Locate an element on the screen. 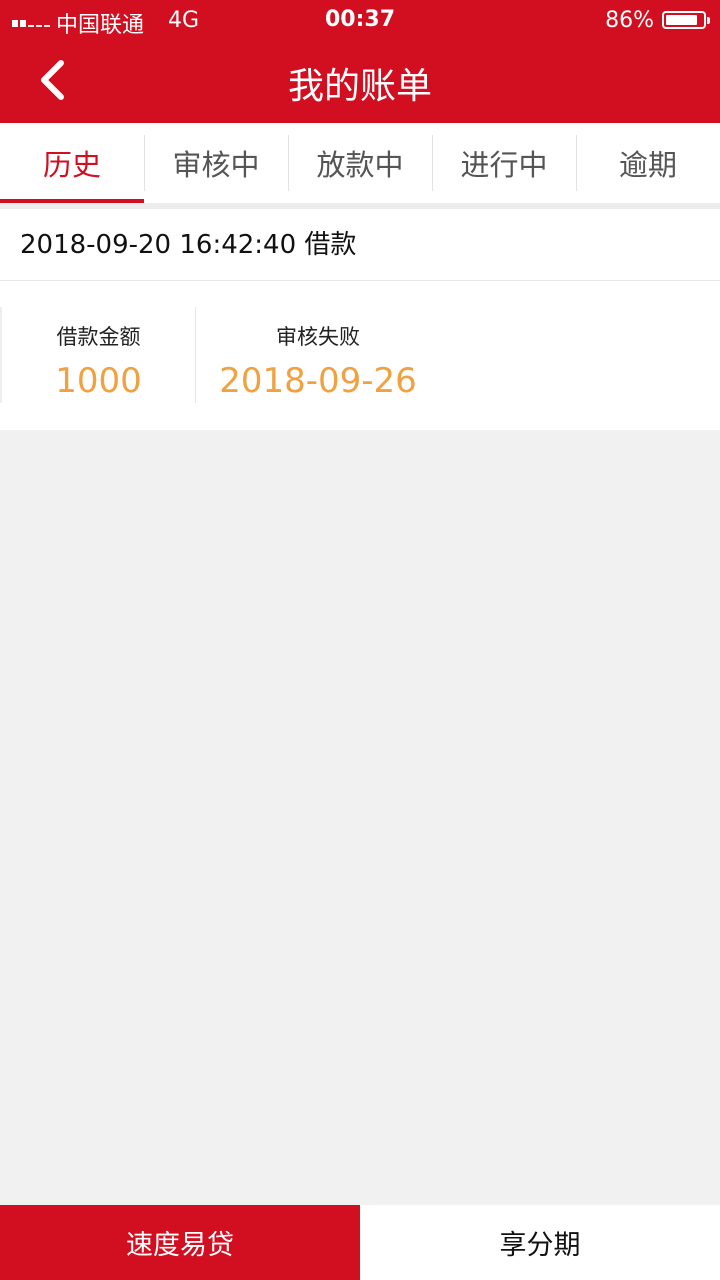  tab-under-review: 审核中 is located at coordinates (216, 163).